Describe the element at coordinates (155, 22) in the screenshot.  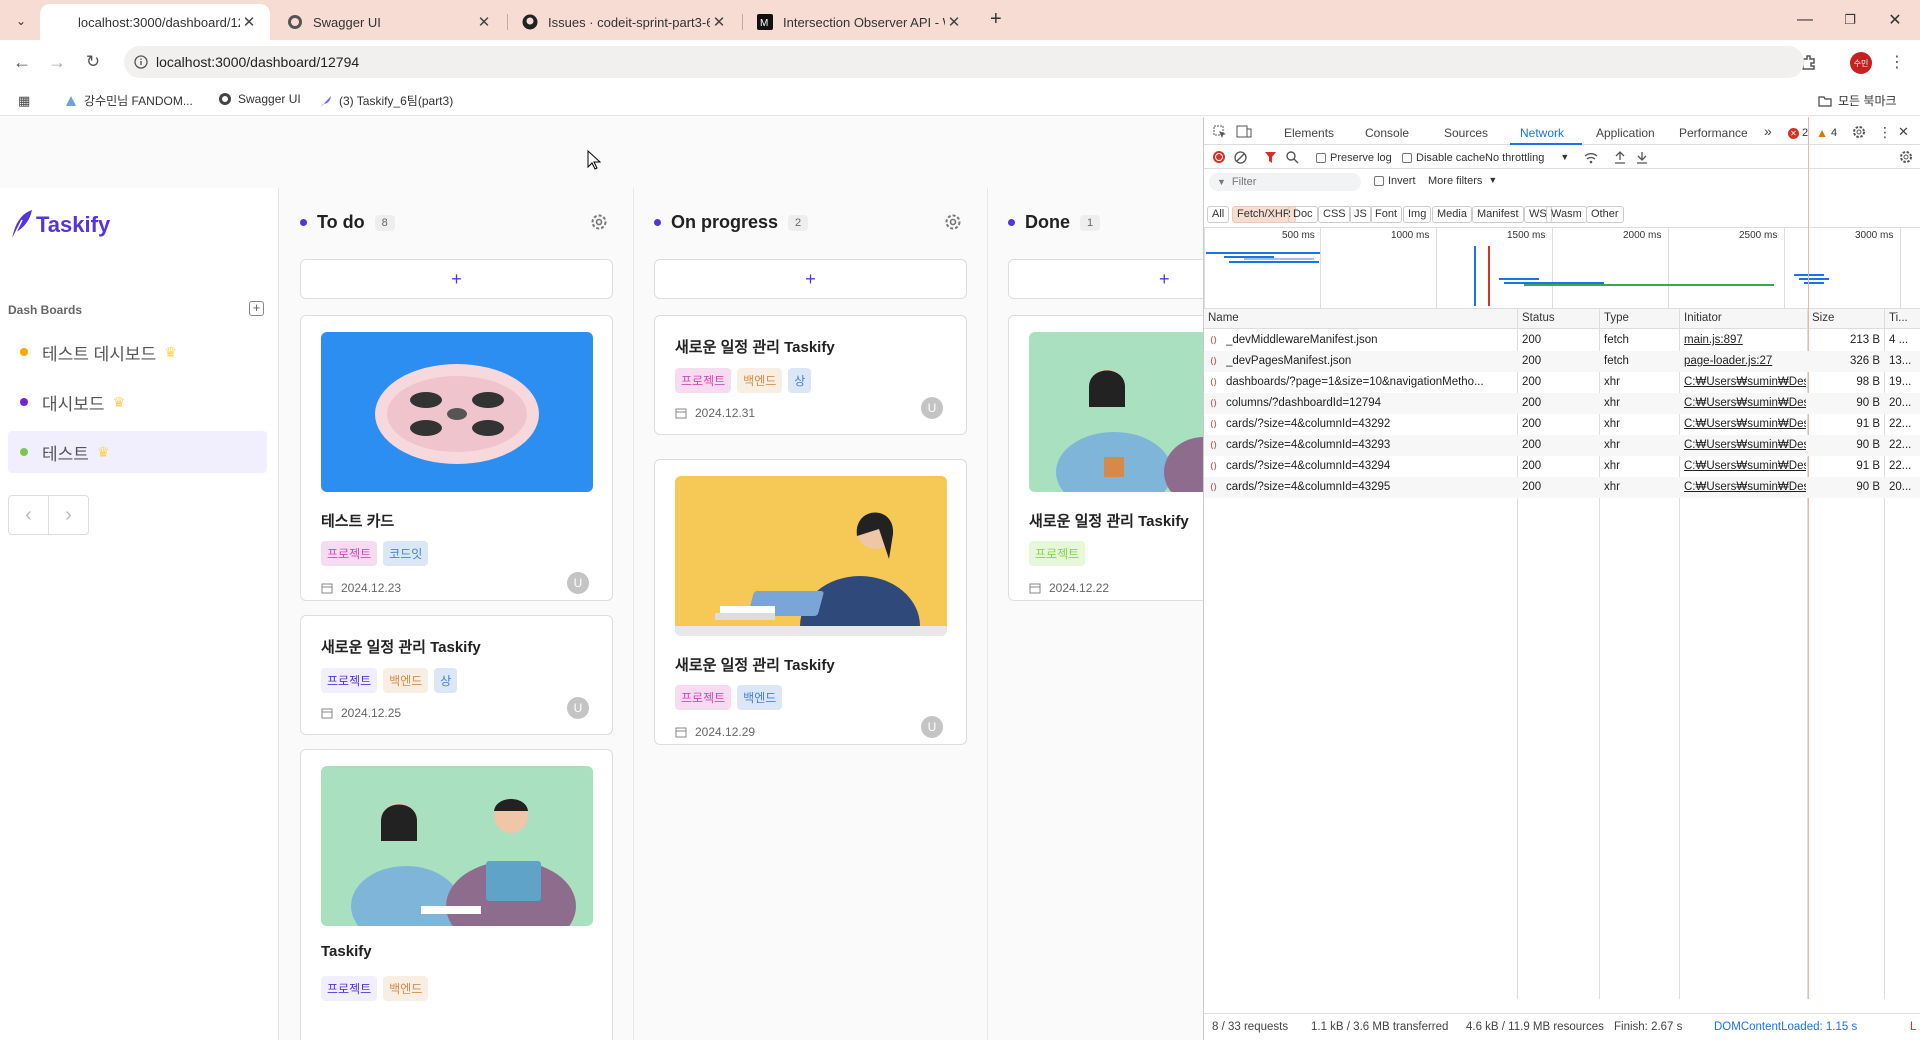
I see `tab-localhost: localhost:3000/dashboard/127 ✕` at that location.